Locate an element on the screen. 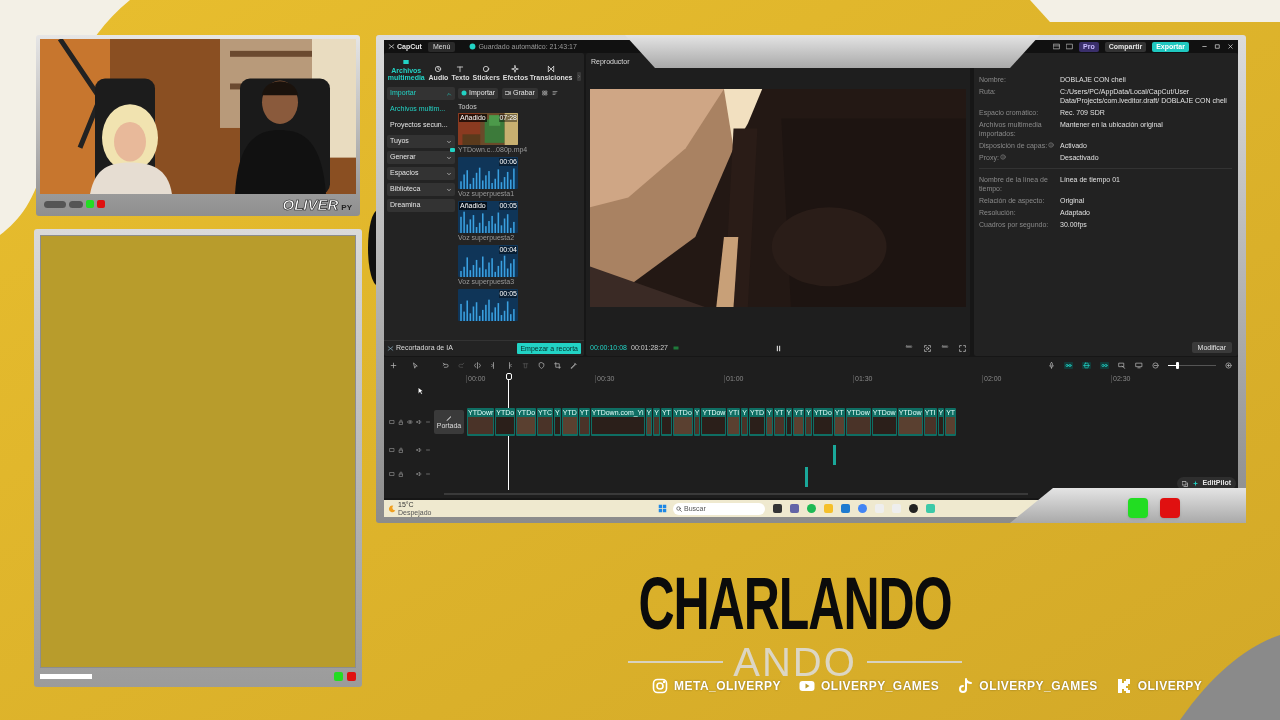 This screenshot has width=1280, height=720. sort-icon is located at coordinates (554, 93).